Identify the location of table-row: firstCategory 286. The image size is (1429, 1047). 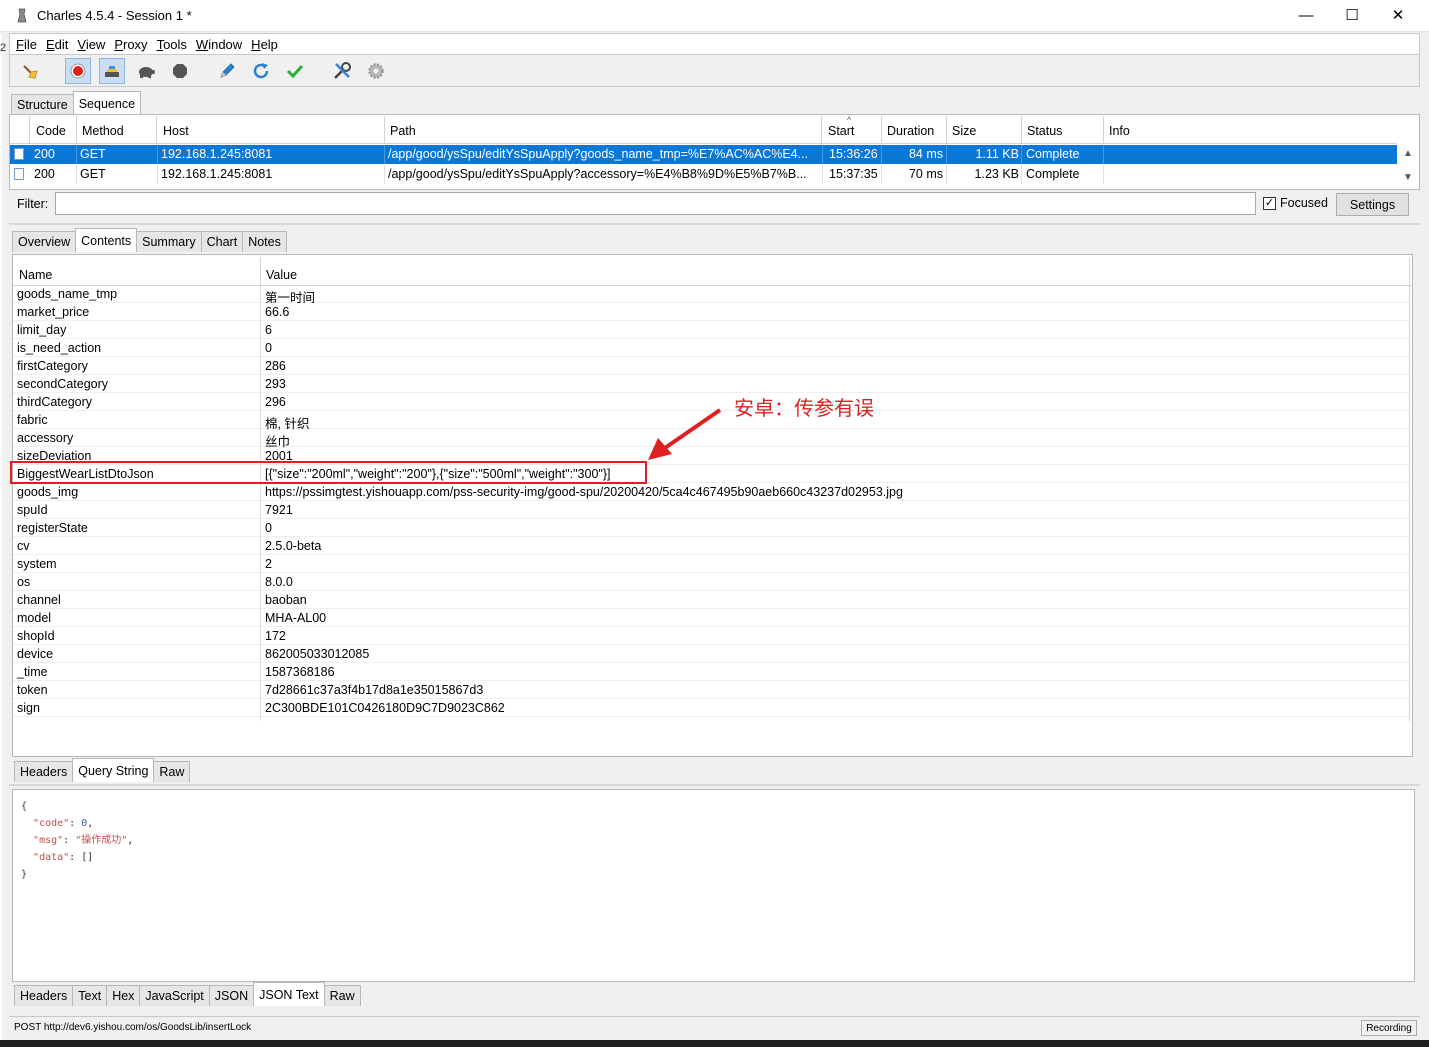
(712, 366).